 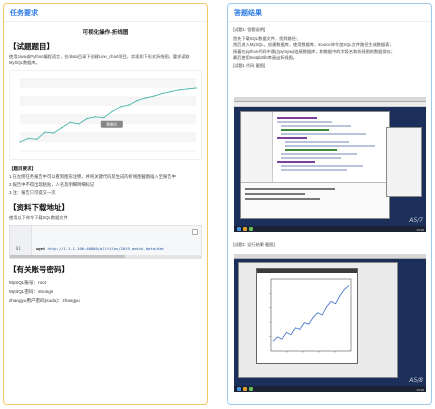 What do you see at coordinates (52, 185) in the screenshot?
I see `requirement-item: 2.报告中不得出现粘贴，人名及明细明细标记` at bounding box center [52, 185].